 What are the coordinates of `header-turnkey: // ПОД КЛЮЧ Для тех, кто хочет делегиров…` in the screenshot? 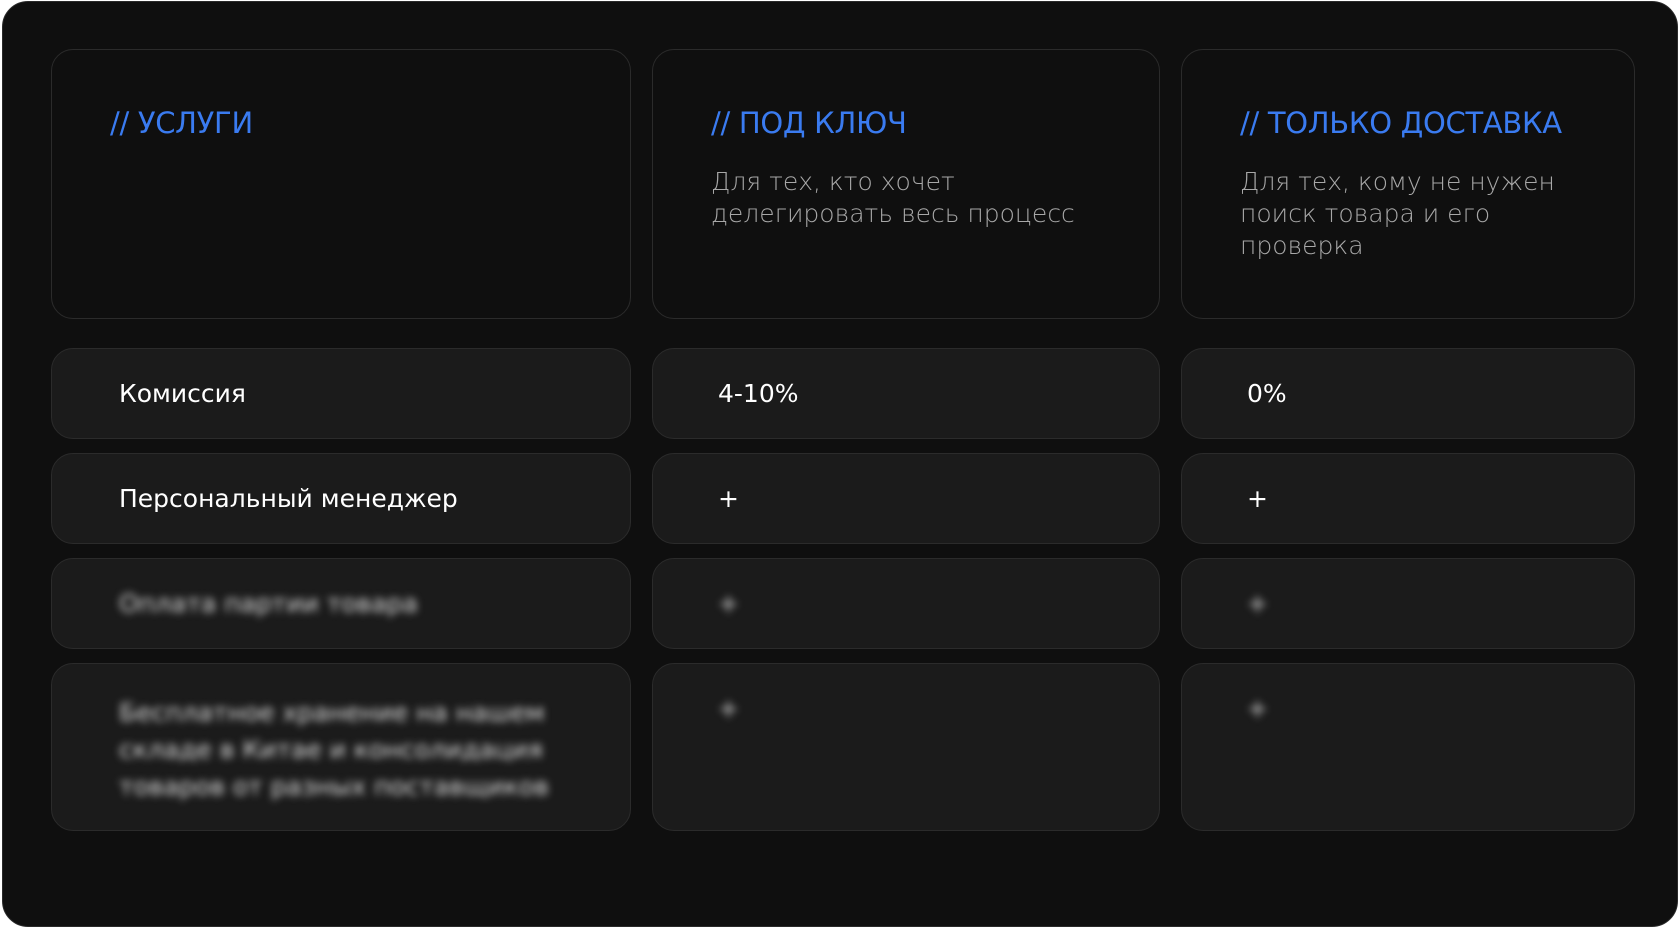 It's located at (906, 184).